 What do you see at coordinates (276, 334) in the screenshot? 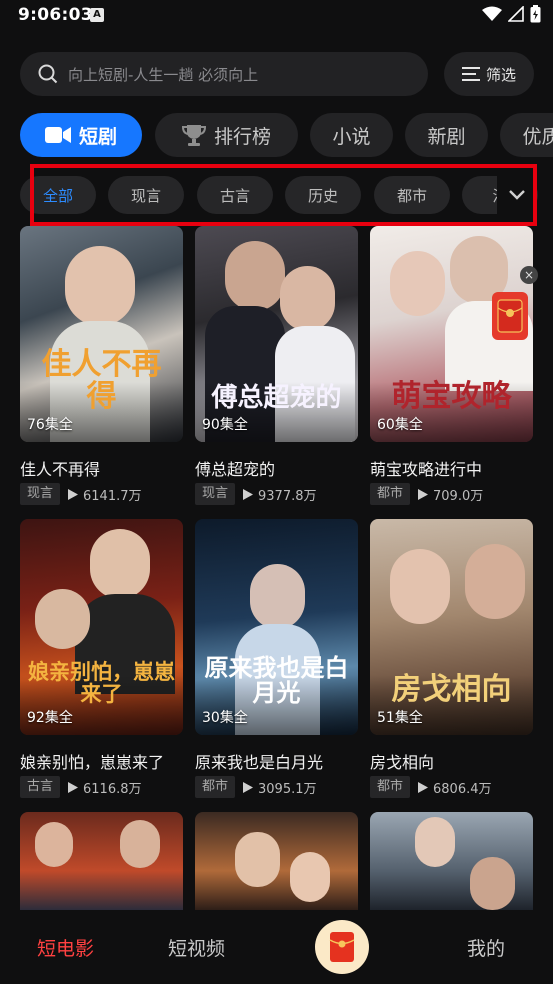
I see `poster-image: 傅总超宠的 90集全` at bounding box center [276, 334].